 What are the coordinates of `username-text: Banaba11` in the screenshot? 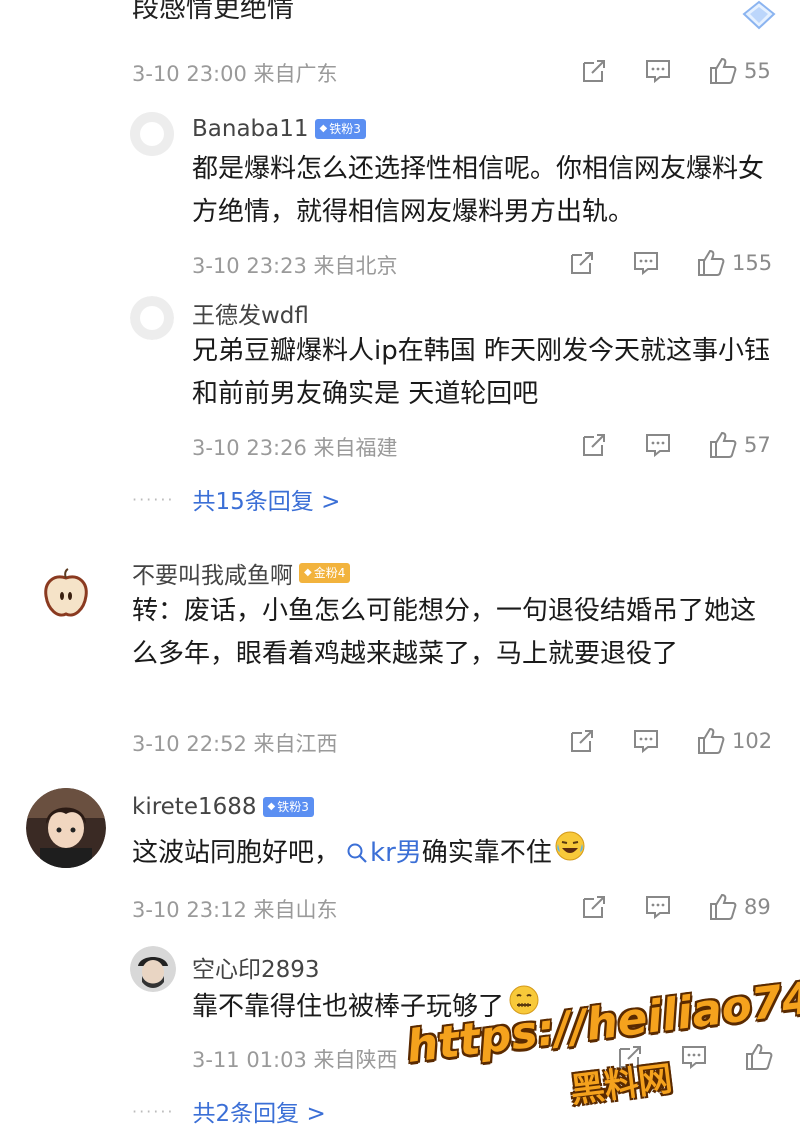 It's located at (250, 129).